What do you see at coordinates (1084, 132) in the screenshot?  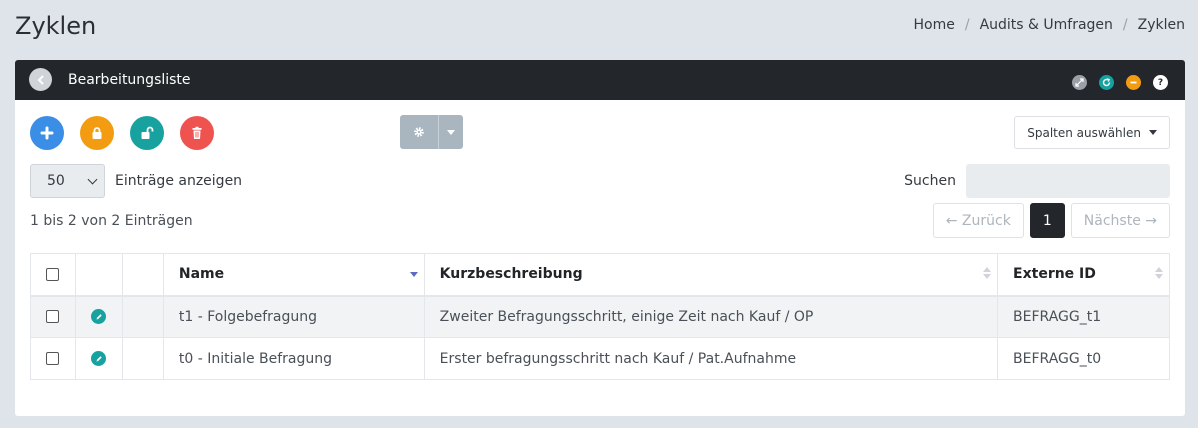 I see `select-columns-label: Spalten auswählen` at bounding box center [1084, 132].